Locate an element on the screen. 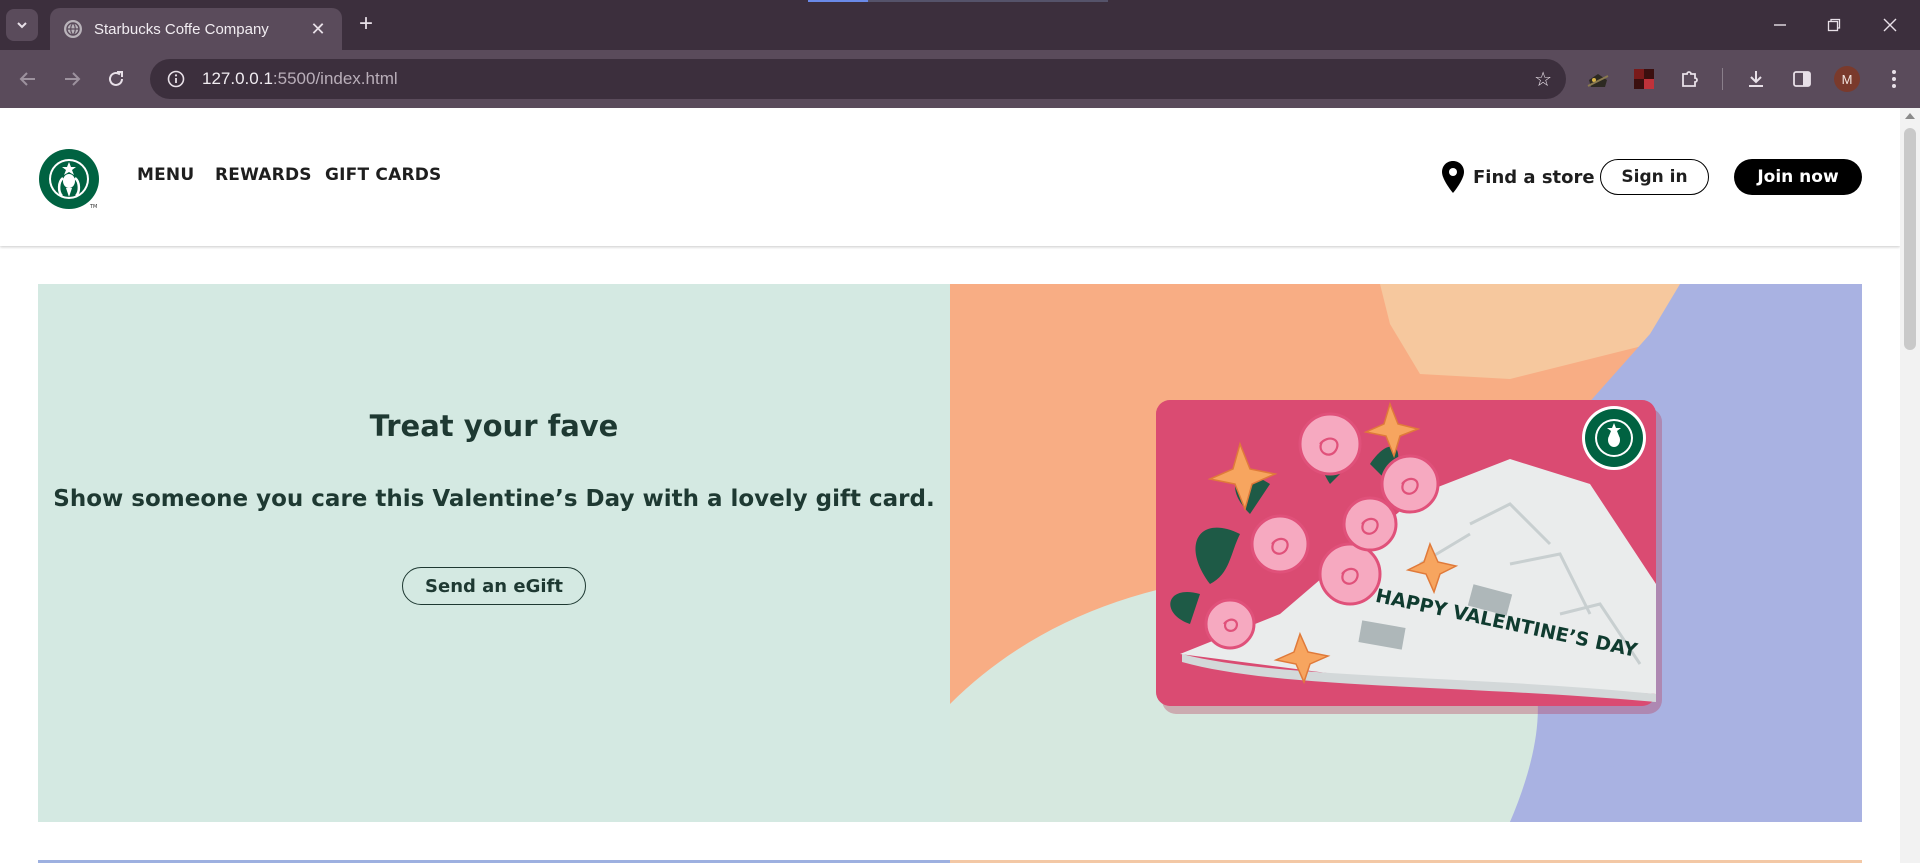 The image size is (1920, 863). arrow-left-icon is located at coordinates (27, 79).